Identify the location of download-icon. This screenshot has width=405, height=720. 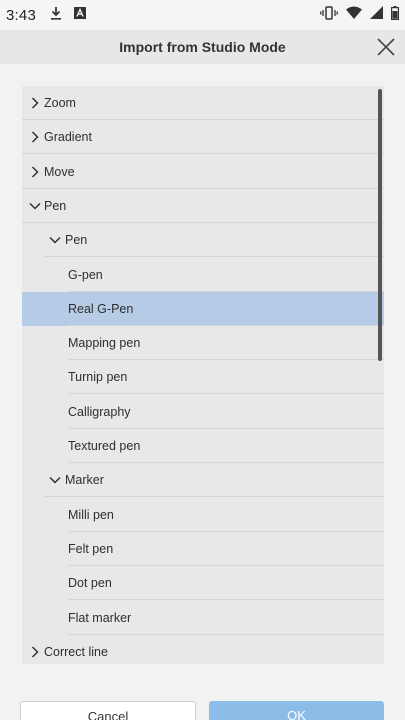
(56, 15).